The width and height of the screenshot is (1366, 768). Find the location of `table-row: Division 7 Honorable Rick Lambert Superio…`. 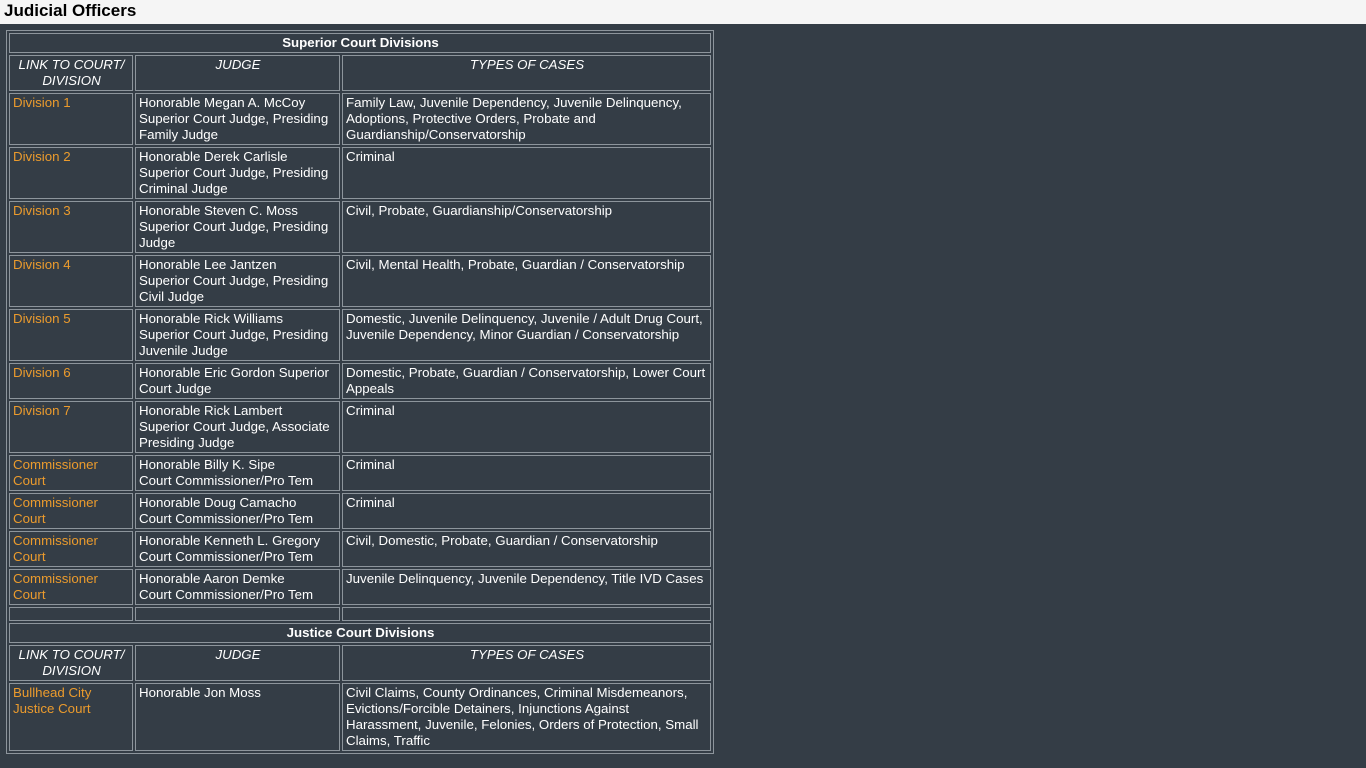

table-row: Division 7 Honorable Rick Lambert Superio… is located at coordinates (360, 427).